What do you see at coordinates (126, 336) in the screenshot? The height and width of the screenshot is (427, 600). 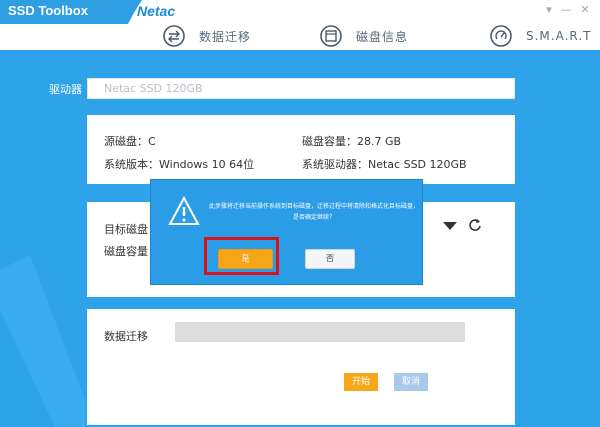 I see `migration-label: 数据迁移` at bounding box center [126, 336].